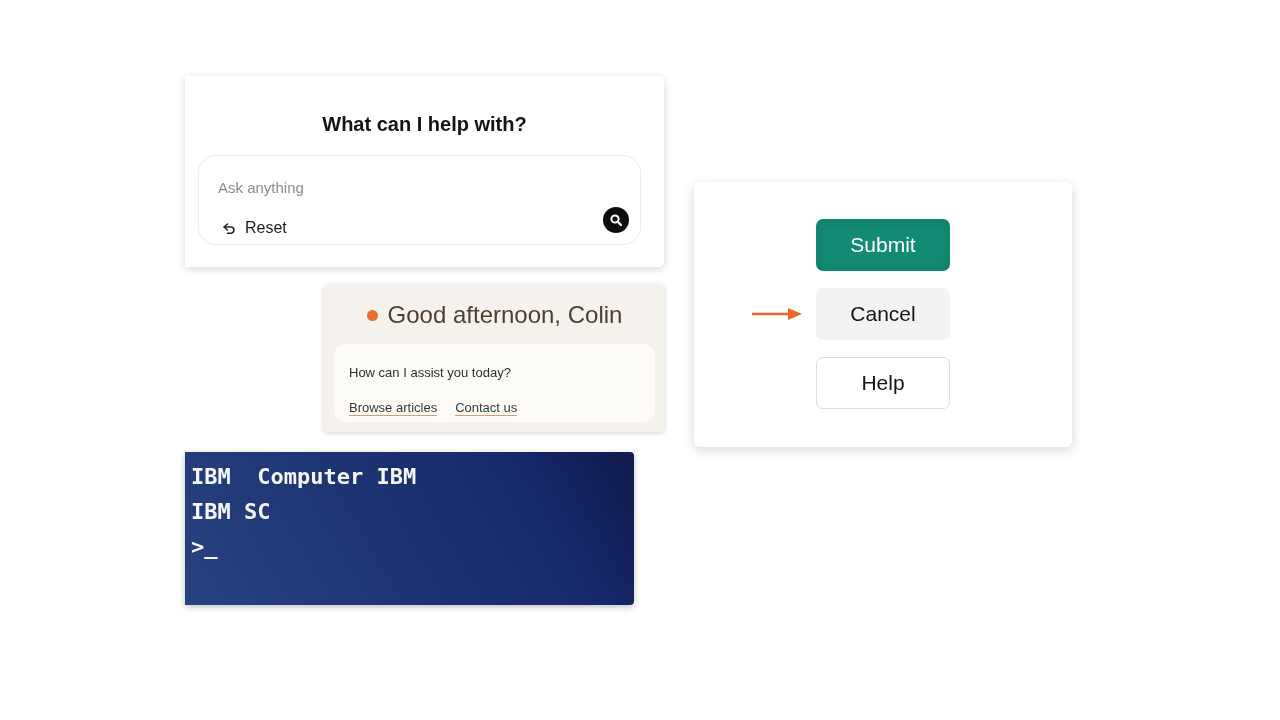 The width and height of the screenshot is (1280, 720). I want to click on ask-field: Ask anything, so click(318, 188).